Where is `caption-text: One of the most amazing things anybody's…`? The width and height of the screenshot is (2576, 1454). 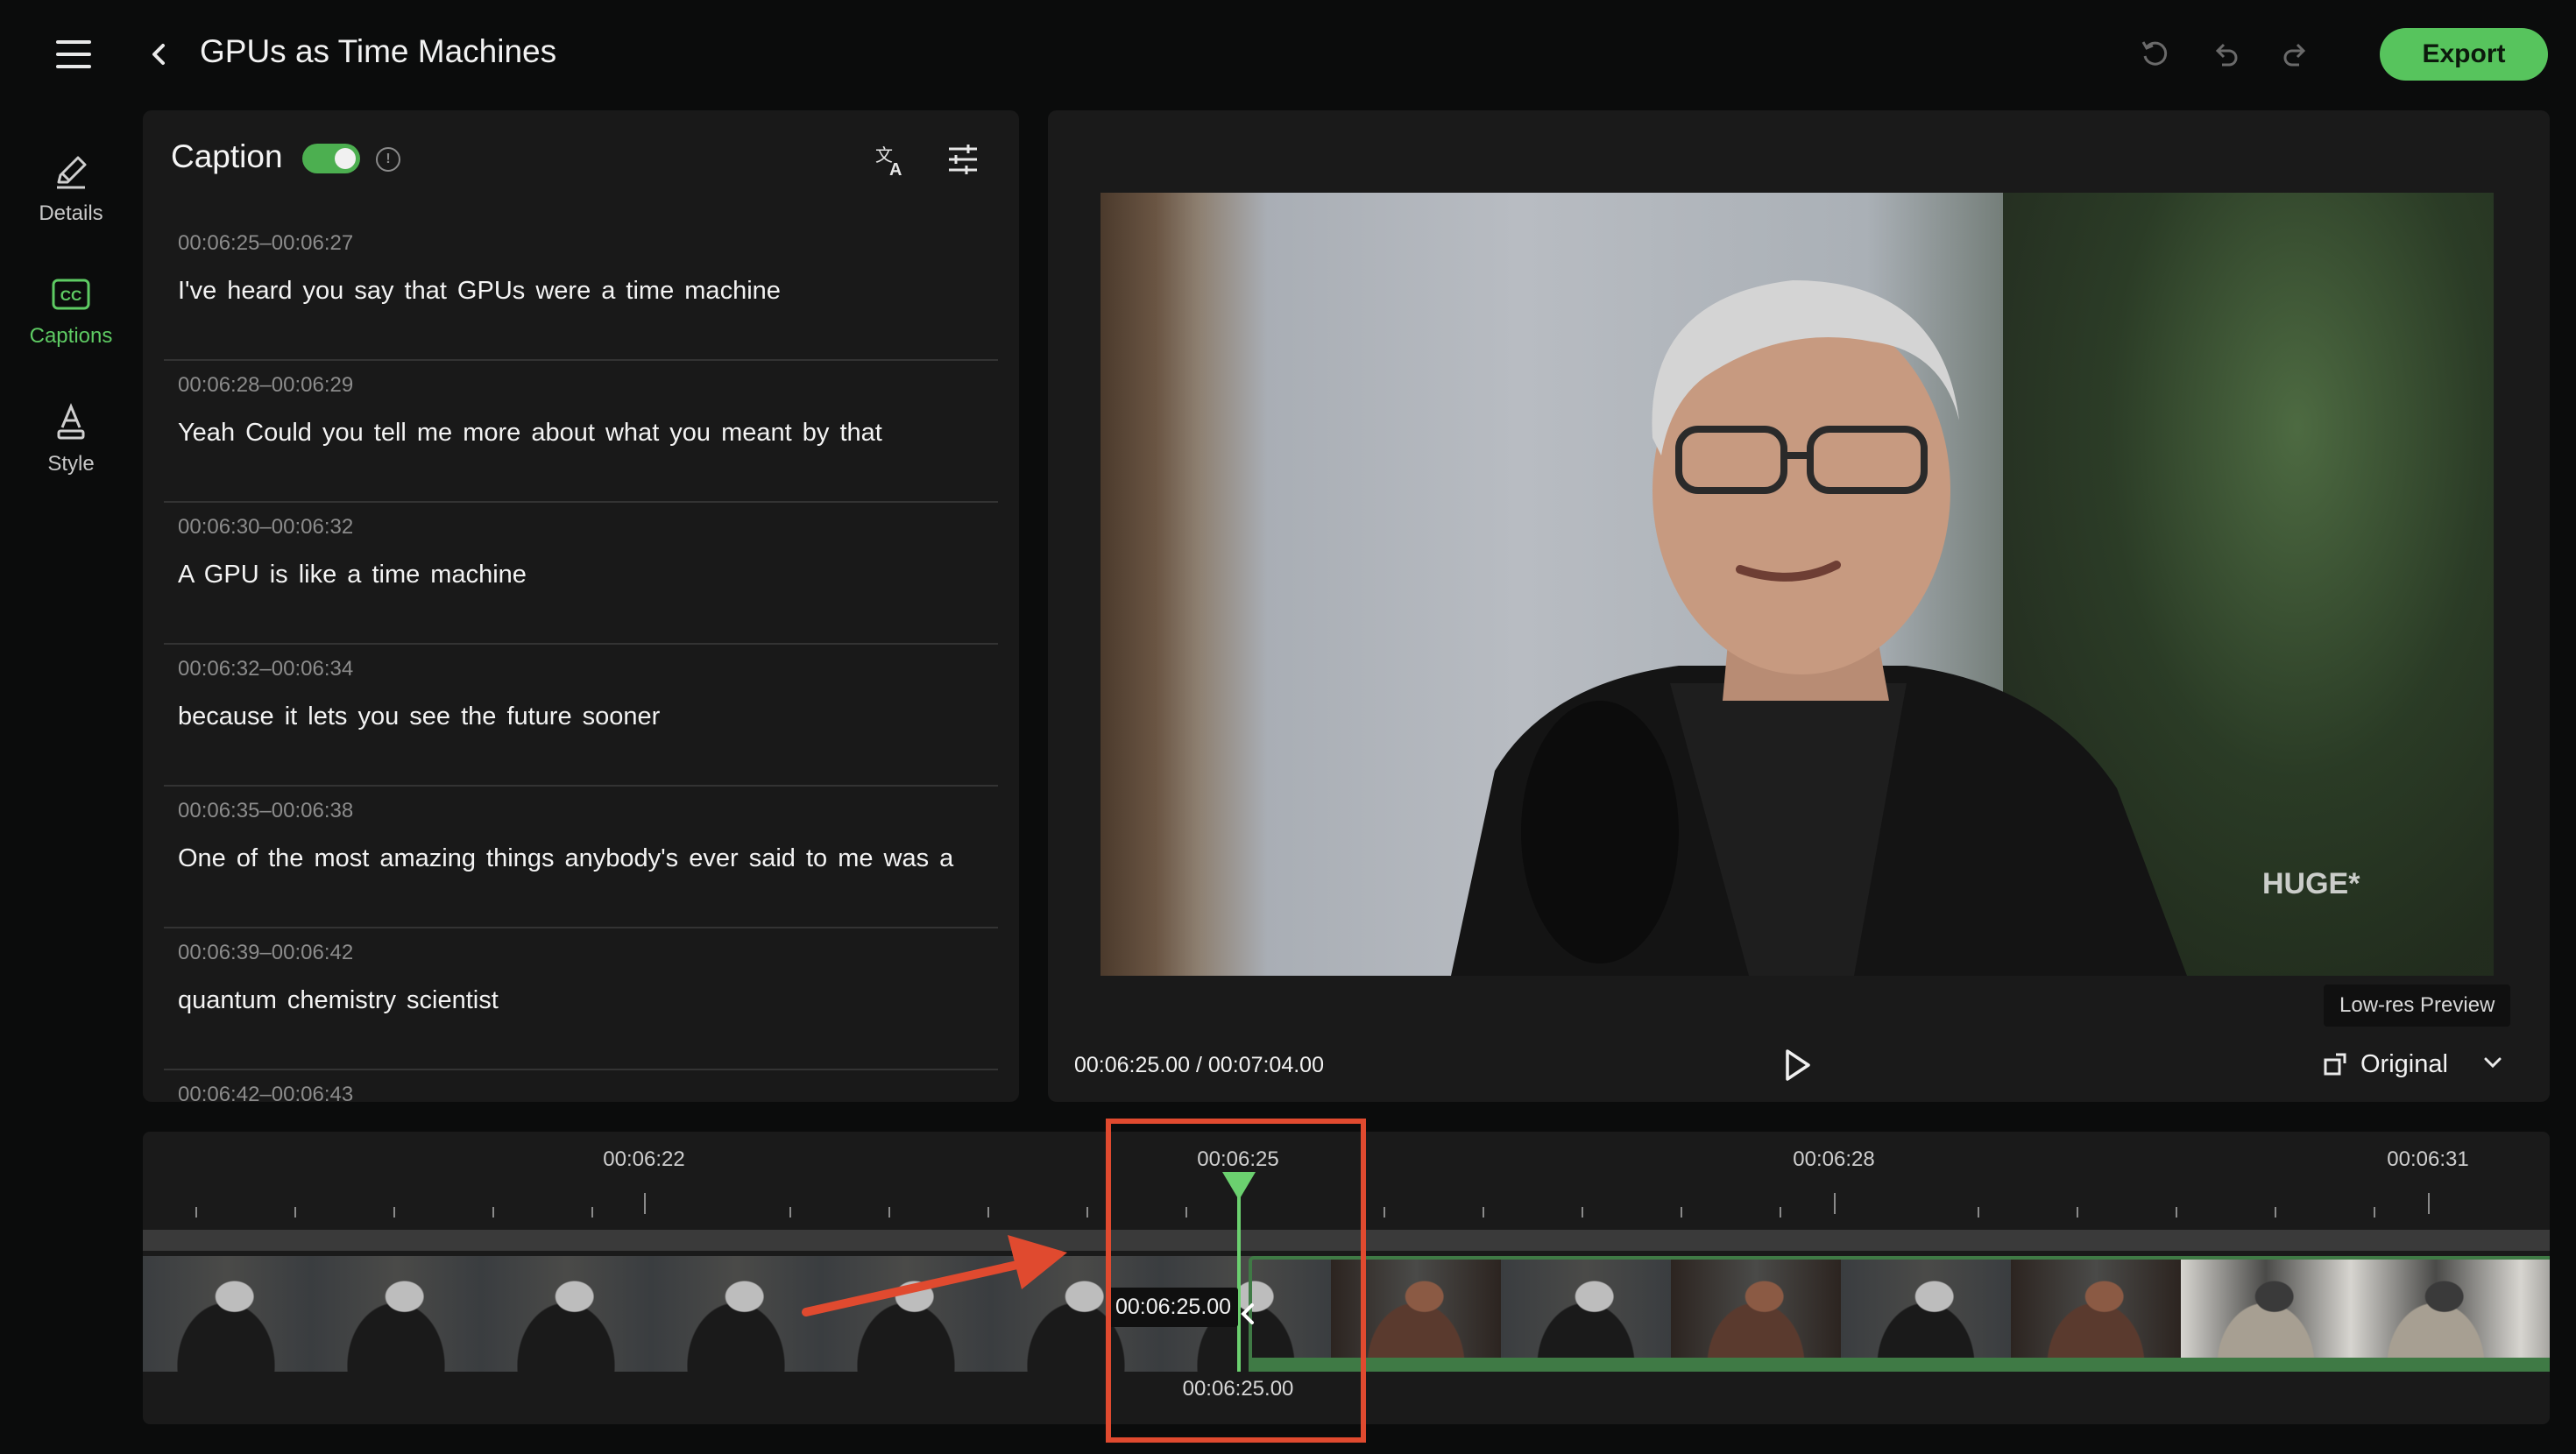 caption-text: One of the most amazing things anybody's… is located at coordinates (565, 858).